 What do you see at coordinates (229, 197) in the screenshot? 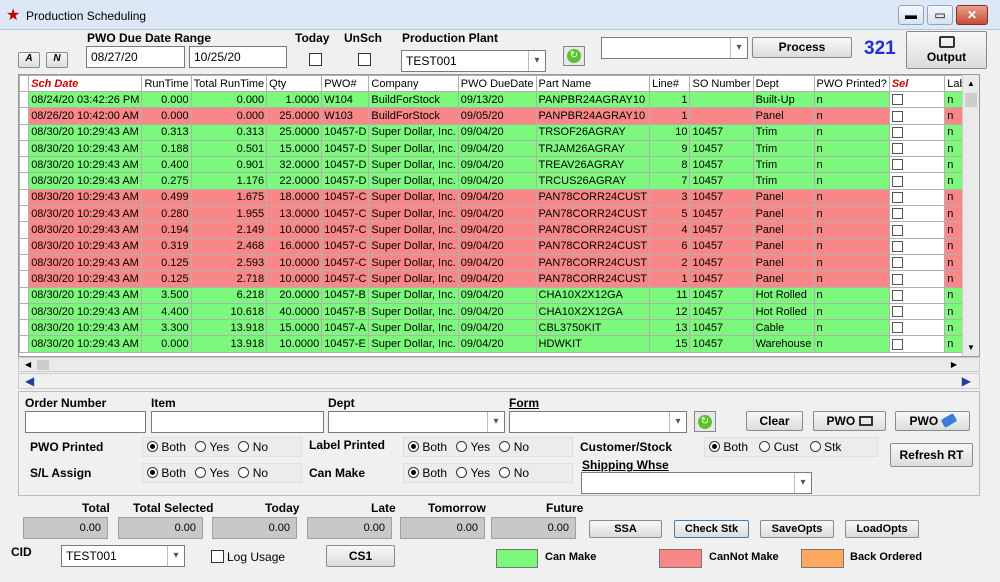
I see `table-cell: 1.675` at bounding box center [229, 197].